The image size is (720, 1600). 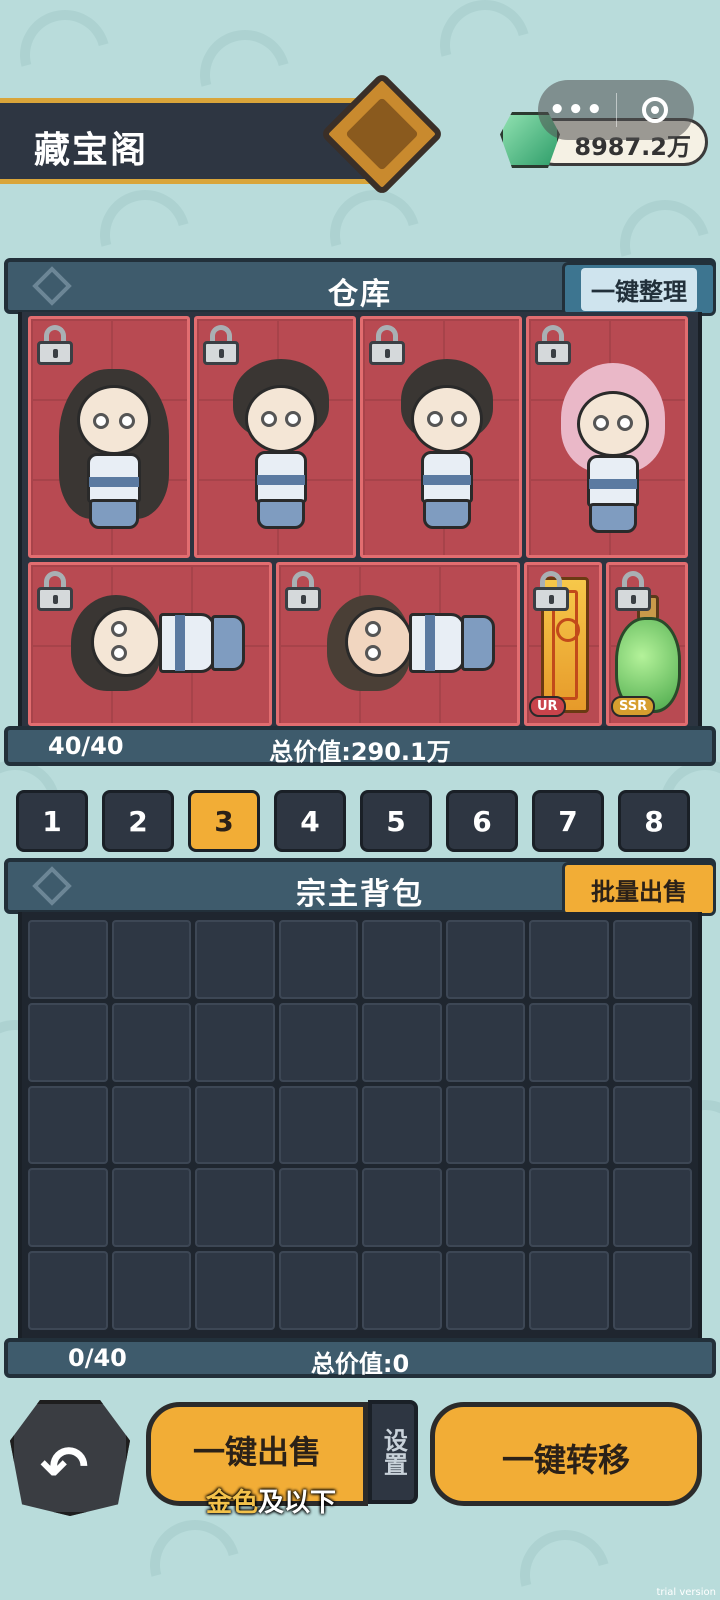 I want to click on sell-settings-button: 设置, so click(x=393, y=1452).